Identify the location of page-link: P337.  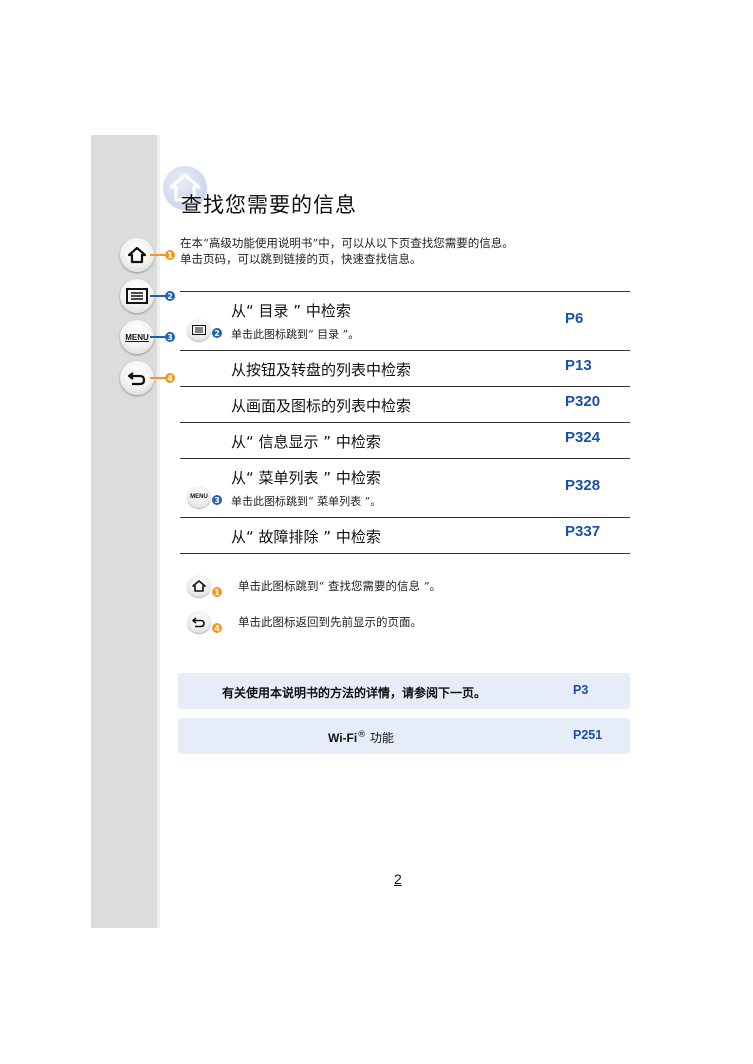
(582, 531).